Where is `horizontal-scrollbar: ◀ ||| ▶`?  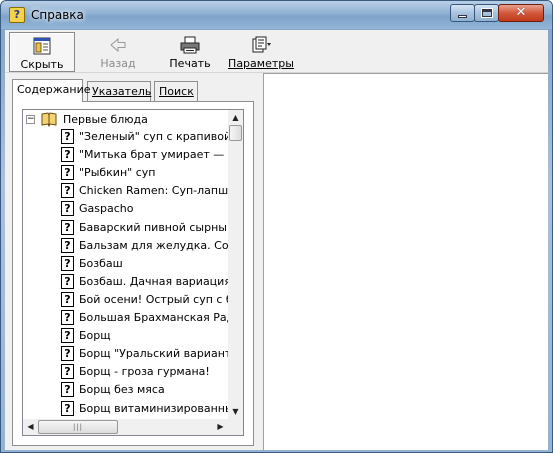 horizontal-scrollbar: ◀ ||| ▶ is located at coordinates (125, 427).